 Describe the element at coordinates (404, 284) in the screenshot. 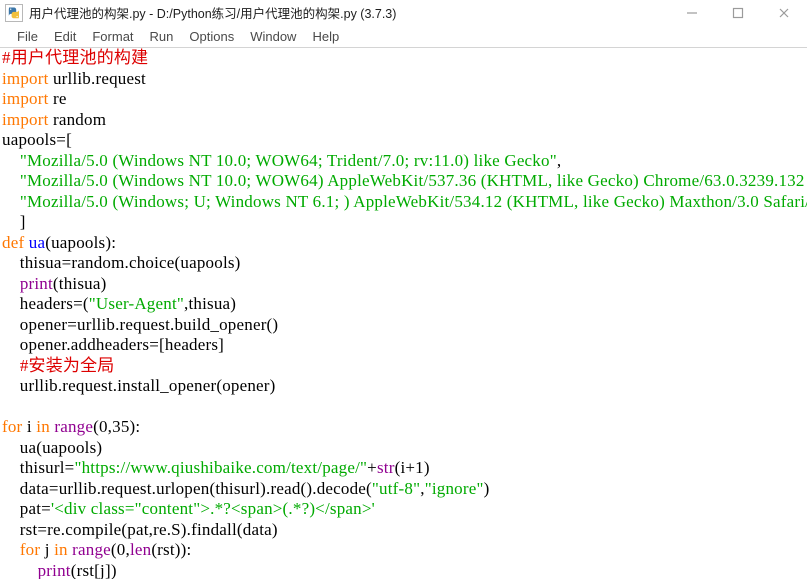

I see `code-line: print(thisua)` at that location.